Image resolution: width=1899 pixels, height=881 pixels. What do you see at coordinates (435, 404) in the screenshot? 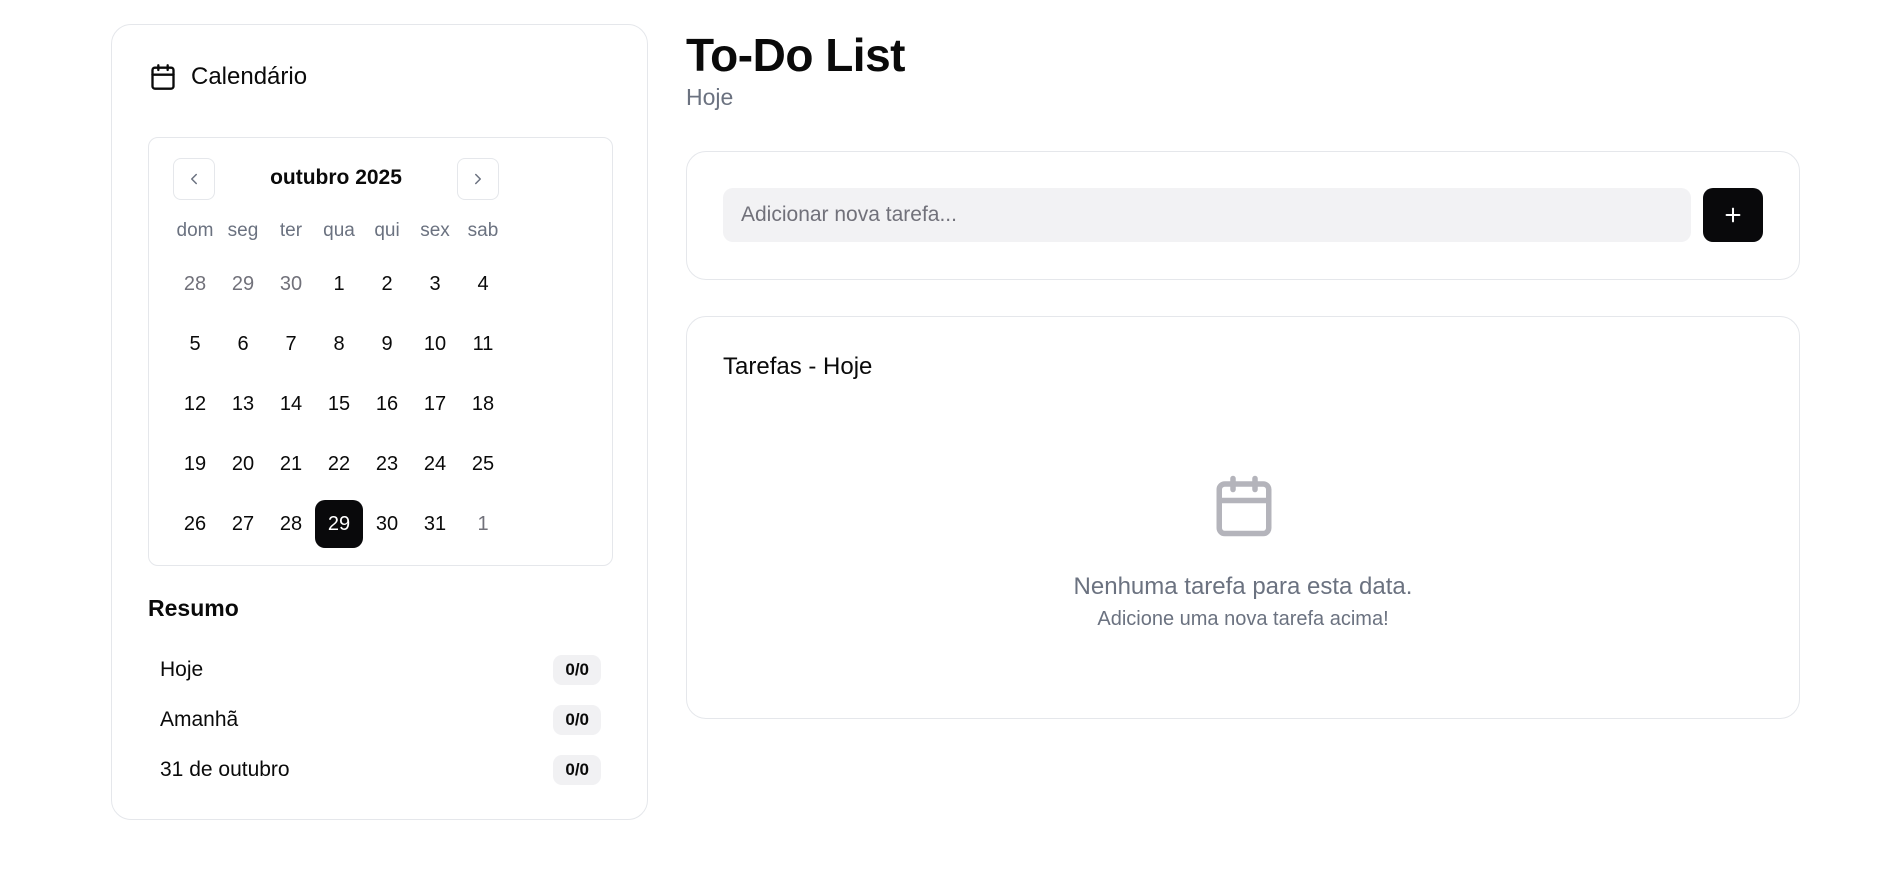
I see `calendar-day: 17` at bounding box center [435, 404].